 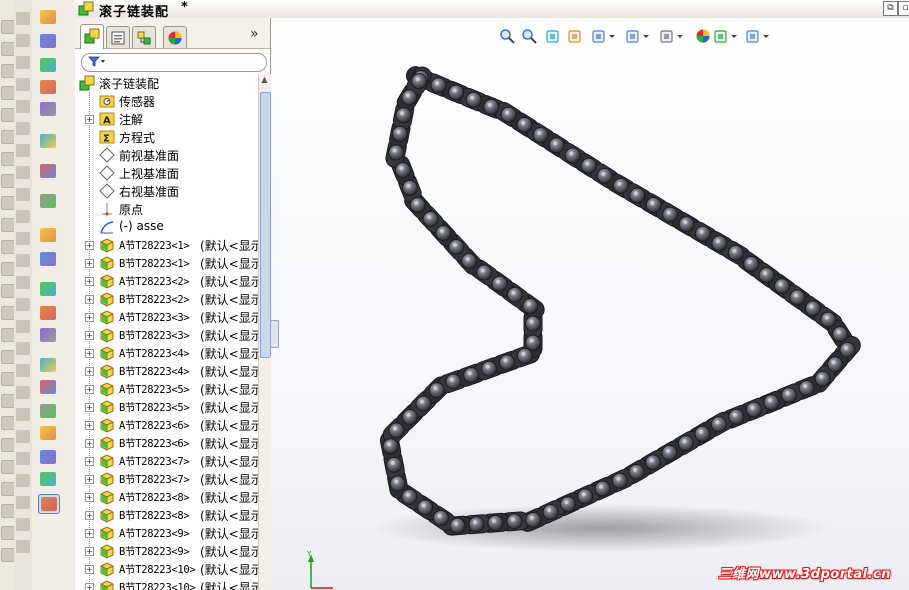 What do you see at coordinates (92, 36) in the screenshot?
I see `tab-feature-manager-tree` at bounding box center [92, 36].